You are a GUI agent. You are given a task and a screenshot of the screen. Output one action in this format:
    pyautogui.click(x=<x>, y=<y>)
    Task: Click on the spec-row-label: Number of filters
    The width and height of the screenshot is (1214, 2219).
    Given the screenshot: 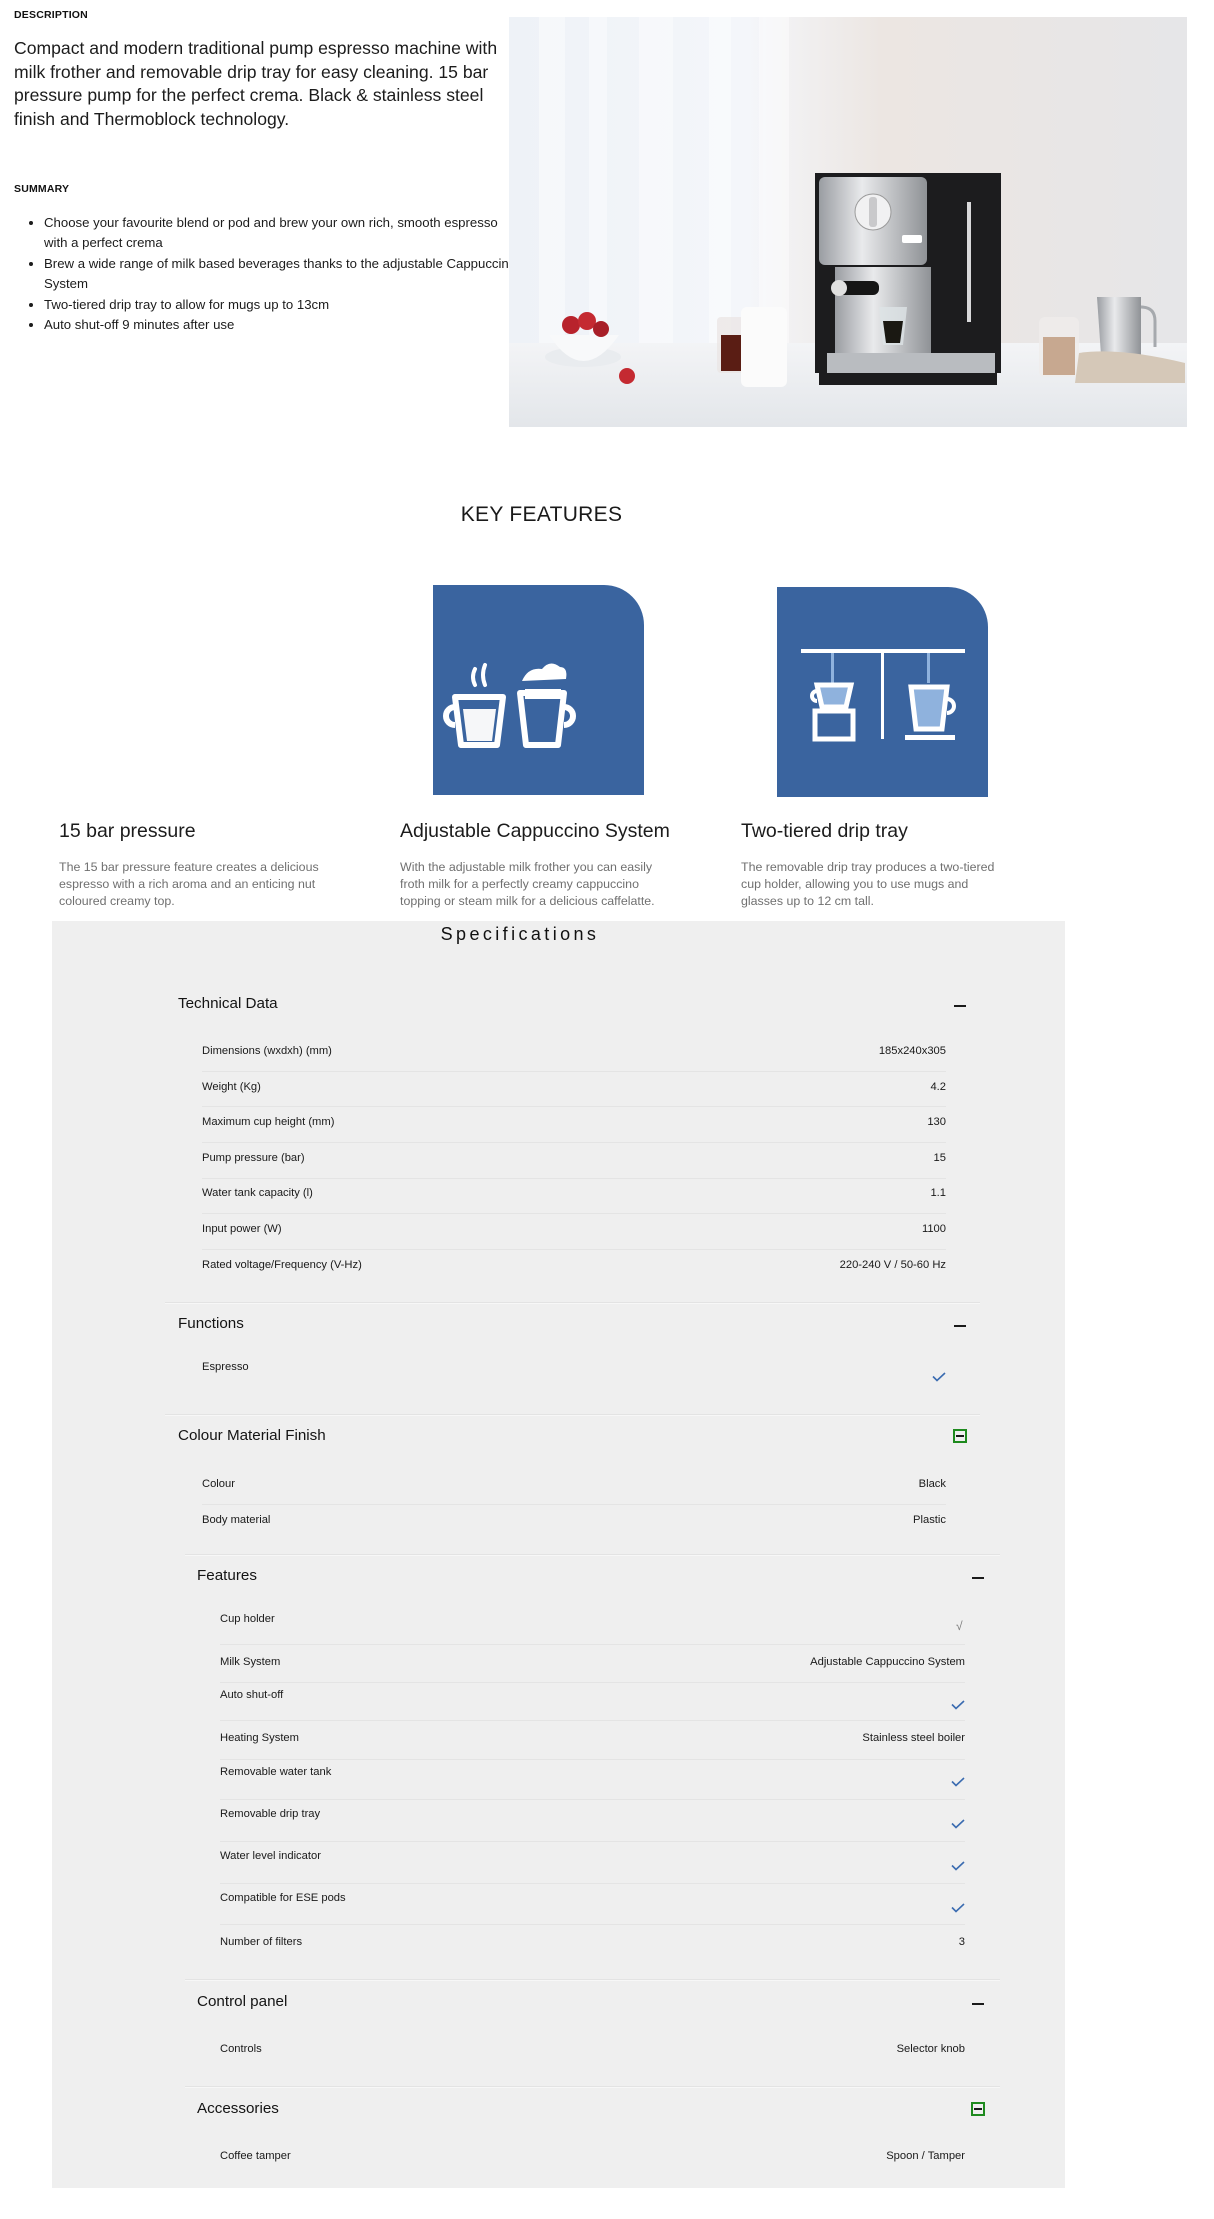 What is the action you would take?
    pyautogui.click(x=261, y=1942)
    